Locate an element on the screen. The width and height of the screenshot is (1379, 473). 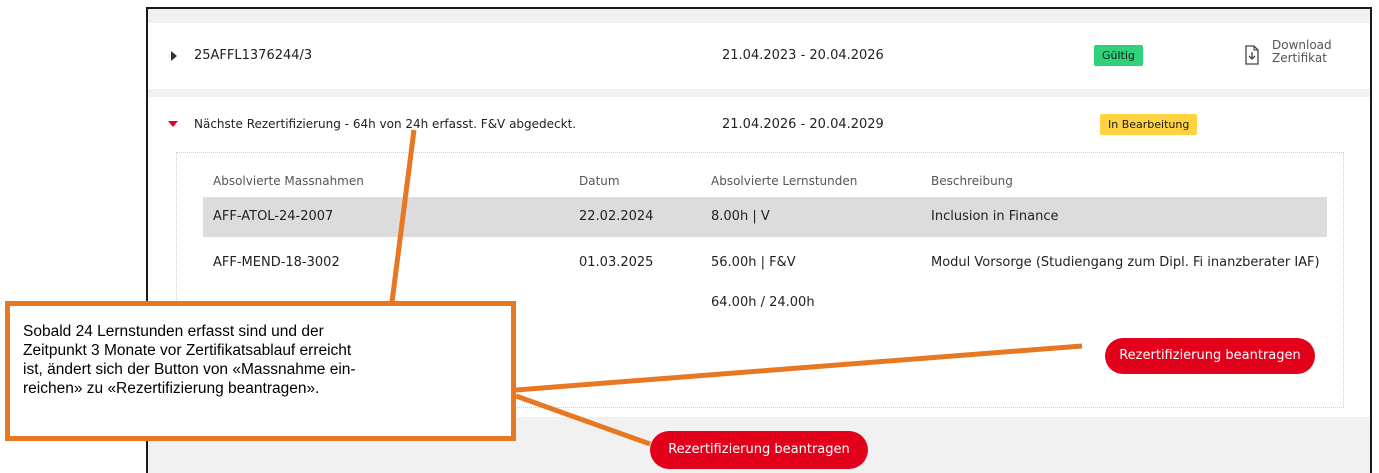
column-header-description: Beschreibung is located at coordinates (972, 181).